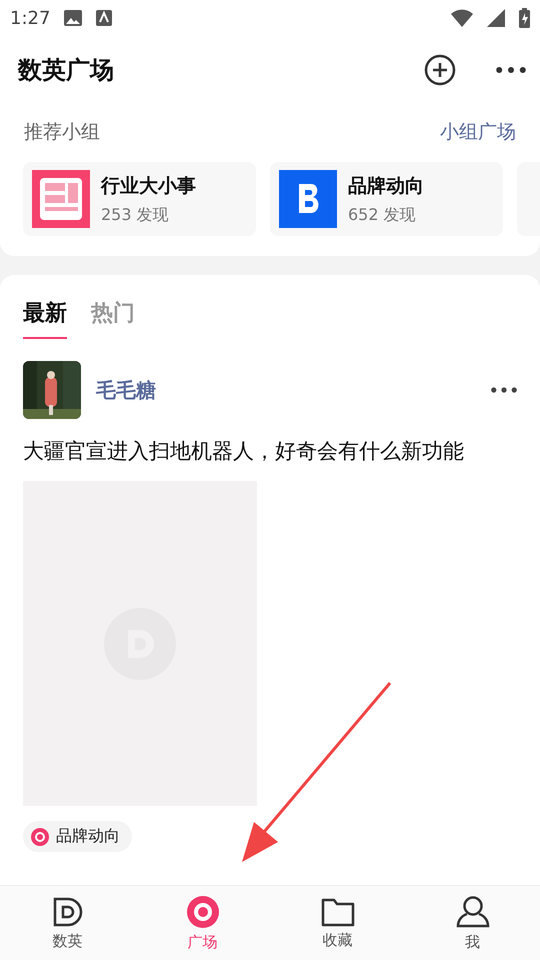  Describe the element at coordinates (45, 318) in the screenshot. I see `feed-tab: 最新` at that location.